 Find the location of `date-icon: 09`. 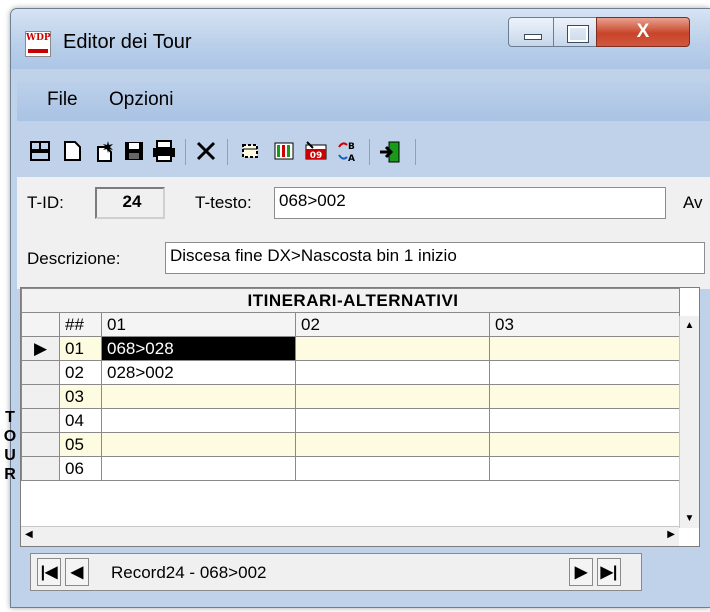

date-icon: 09 is located at coordinates (316, 152).